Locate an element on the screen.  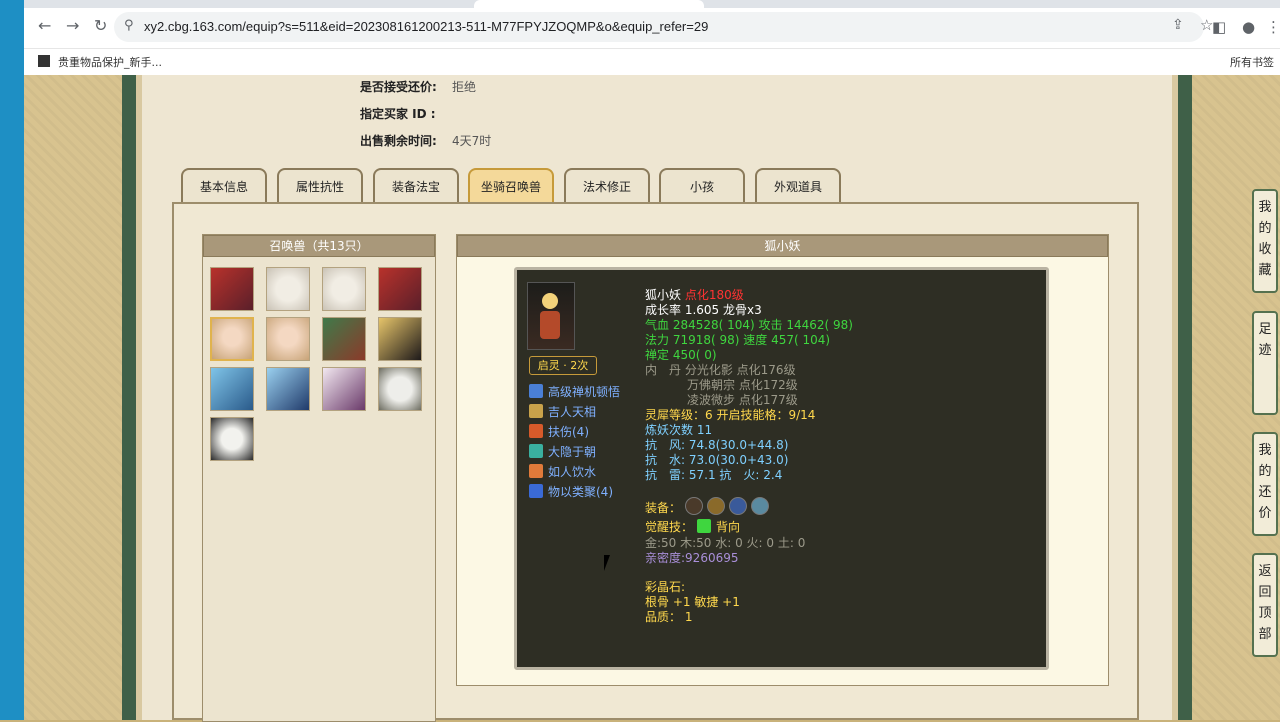
res-feng-line: 抗 风: 74.8(30.0+44.8) is located at coordinates (717, 445).